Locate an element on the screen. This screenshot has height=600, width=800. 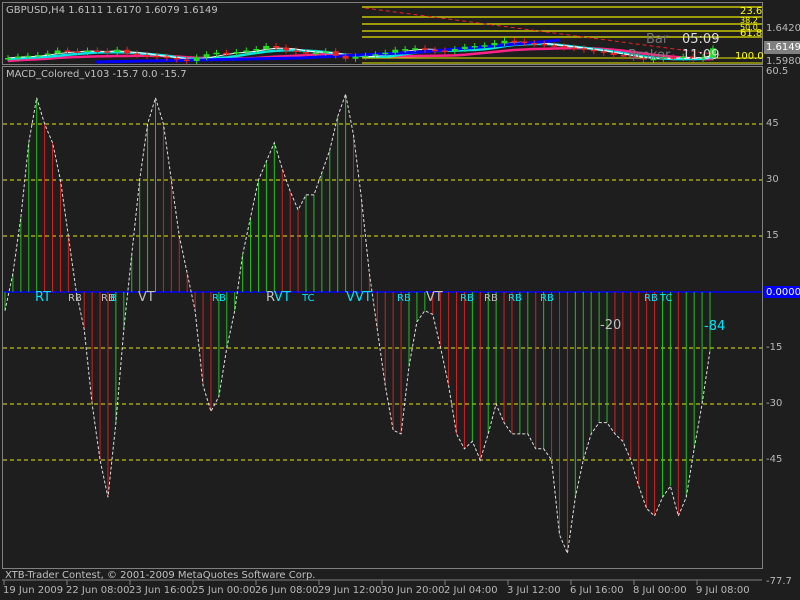
indicator-axis-label: 45 is located at coordinates (772, 123).